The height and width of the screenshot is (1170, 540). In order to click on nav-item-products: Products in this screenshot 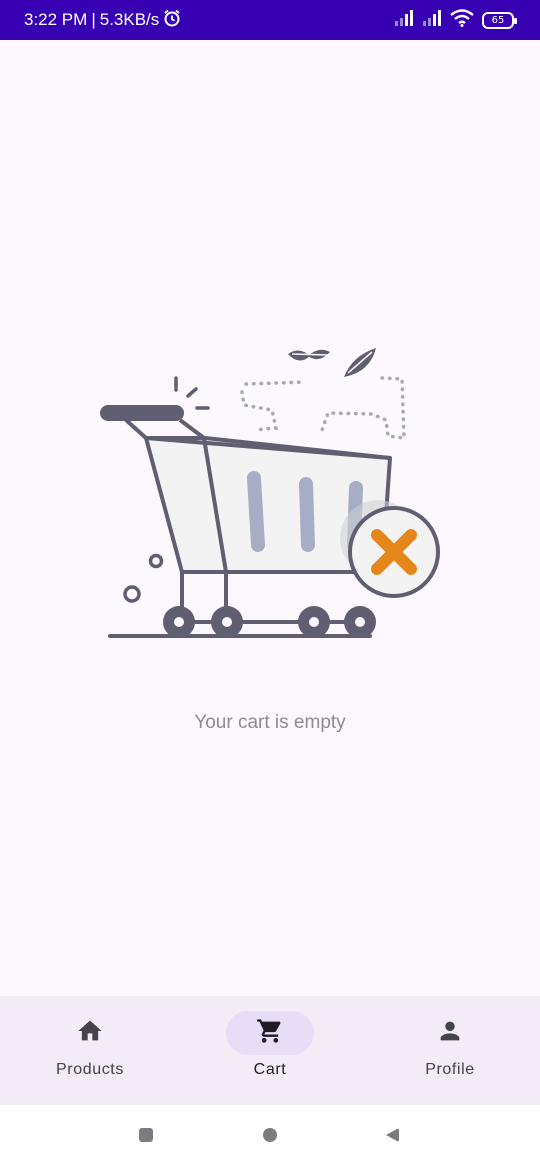, I will do `click(90, 1037)`.